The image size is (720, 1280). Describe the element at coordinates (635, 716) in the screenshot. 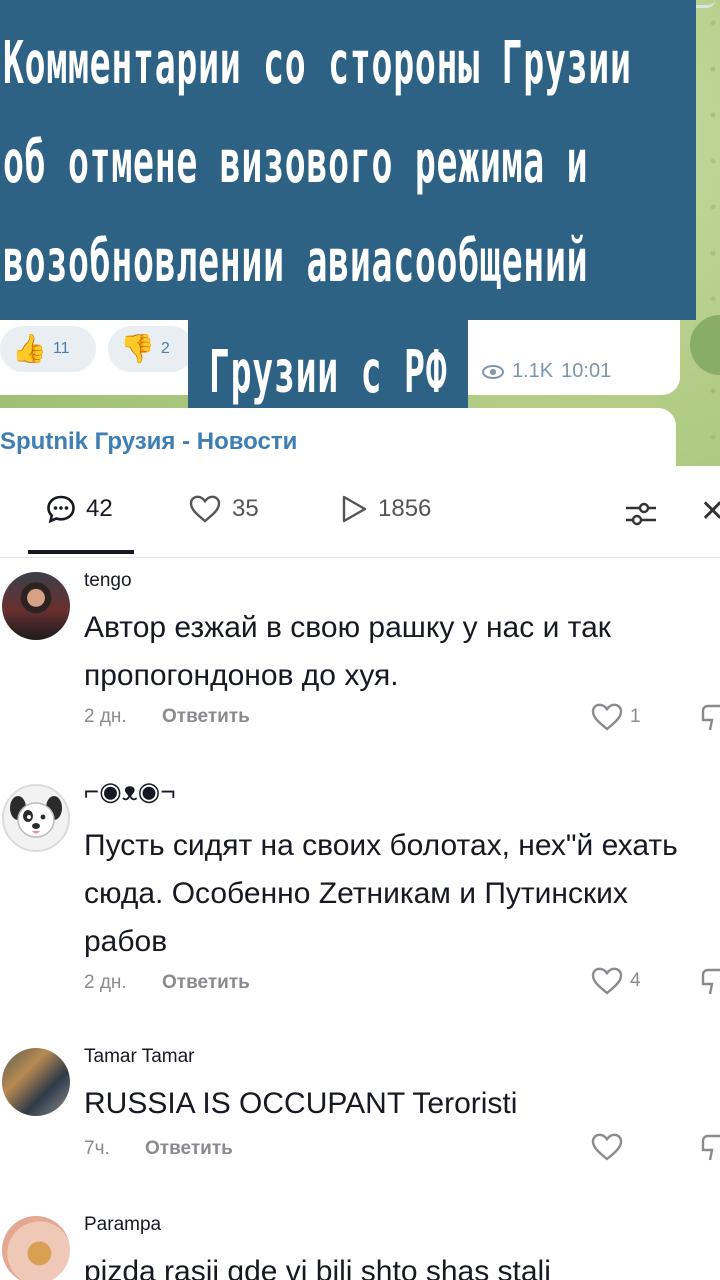

I see `comment-like-count: 1` at that location.